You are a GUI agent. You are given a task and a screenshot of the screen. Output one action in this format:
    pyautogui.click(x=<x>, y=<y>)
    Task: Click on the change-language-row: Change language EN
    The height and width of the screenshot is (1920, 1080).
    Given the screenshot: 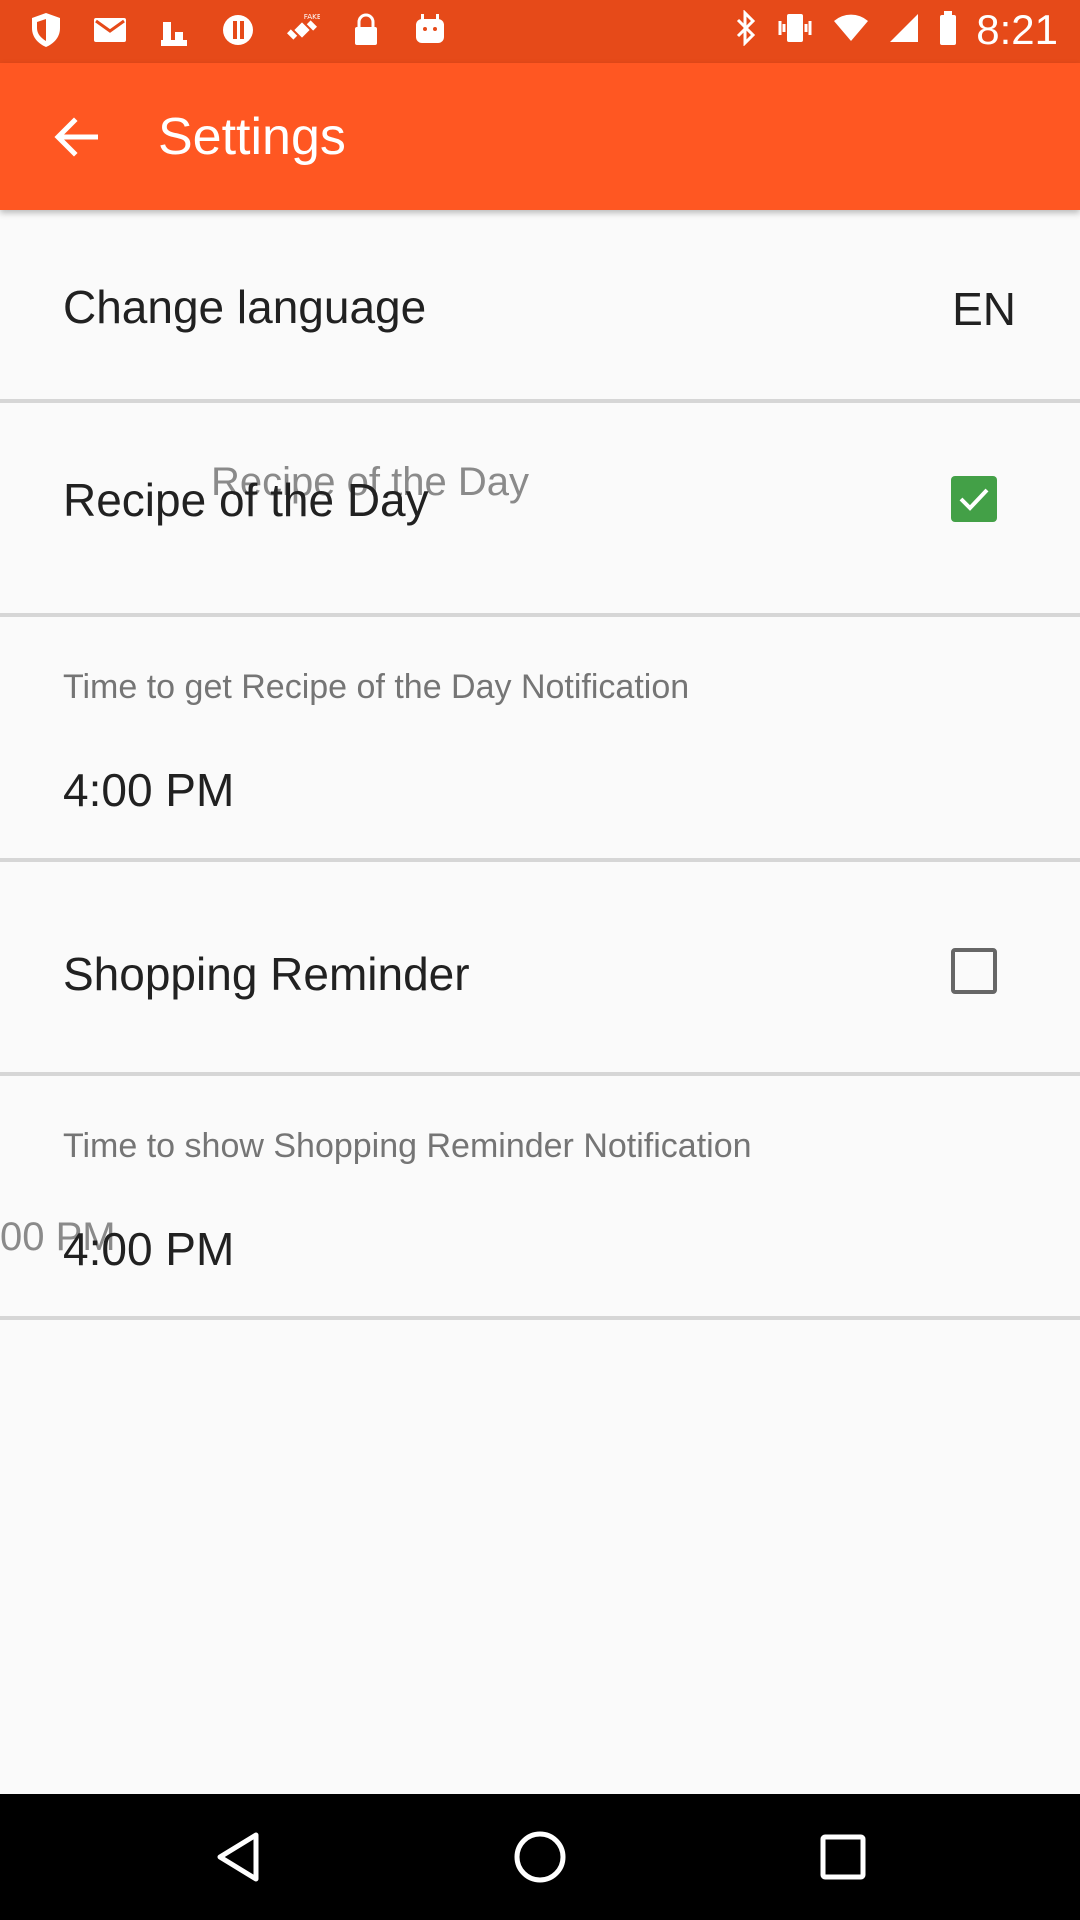 What is the action you would take?
    pyautogui.click(x=540, y=306)
    